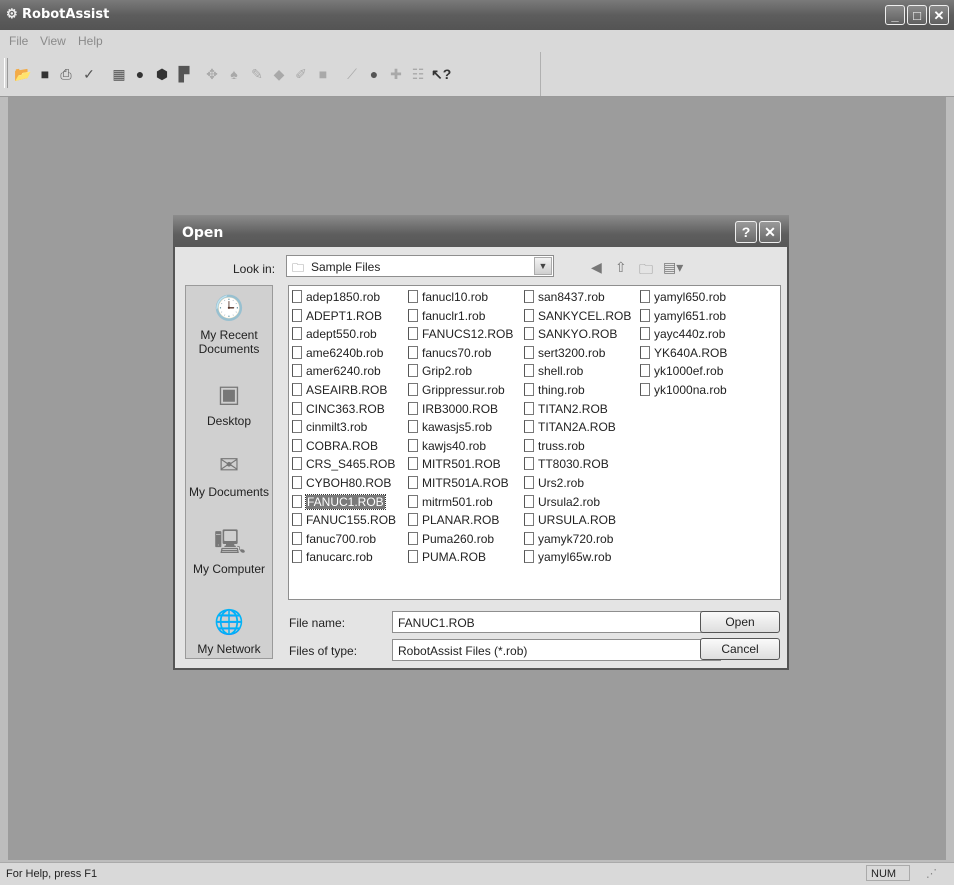 Image resolution: width=954 pixels, height=885 pixels. Describe the element at coordinates (336, 371) in the screenshot. I see `file-item: amer6240.rob` at that location.